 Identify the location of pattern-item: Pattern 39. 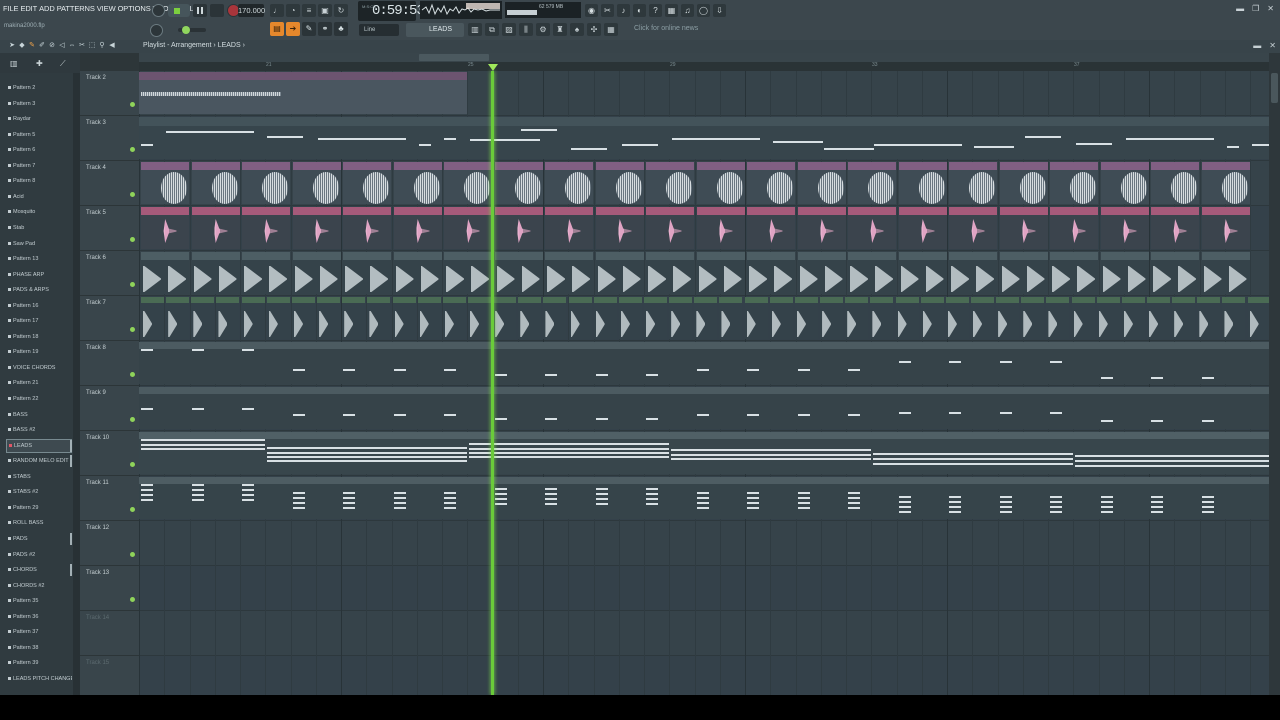
(39, 663).